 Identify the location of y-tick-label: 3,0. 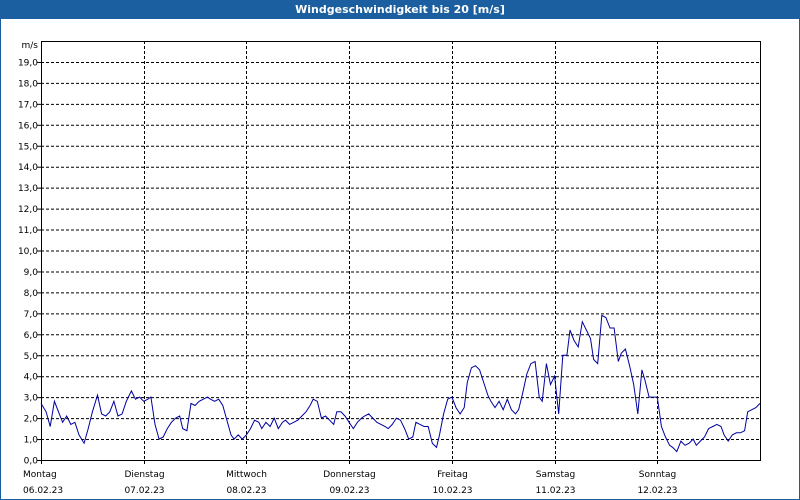
(31, 399).